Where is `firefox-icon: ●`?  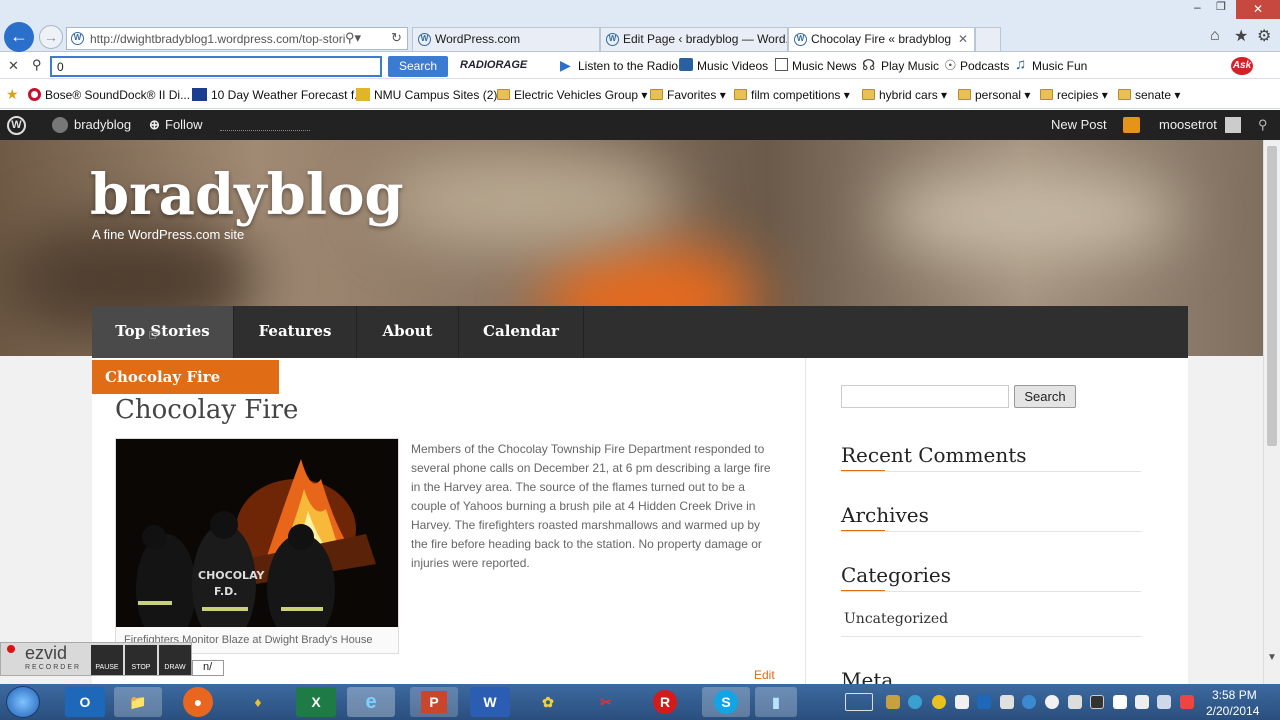 firefox-icon: ● is located at coordinates (198, 702).